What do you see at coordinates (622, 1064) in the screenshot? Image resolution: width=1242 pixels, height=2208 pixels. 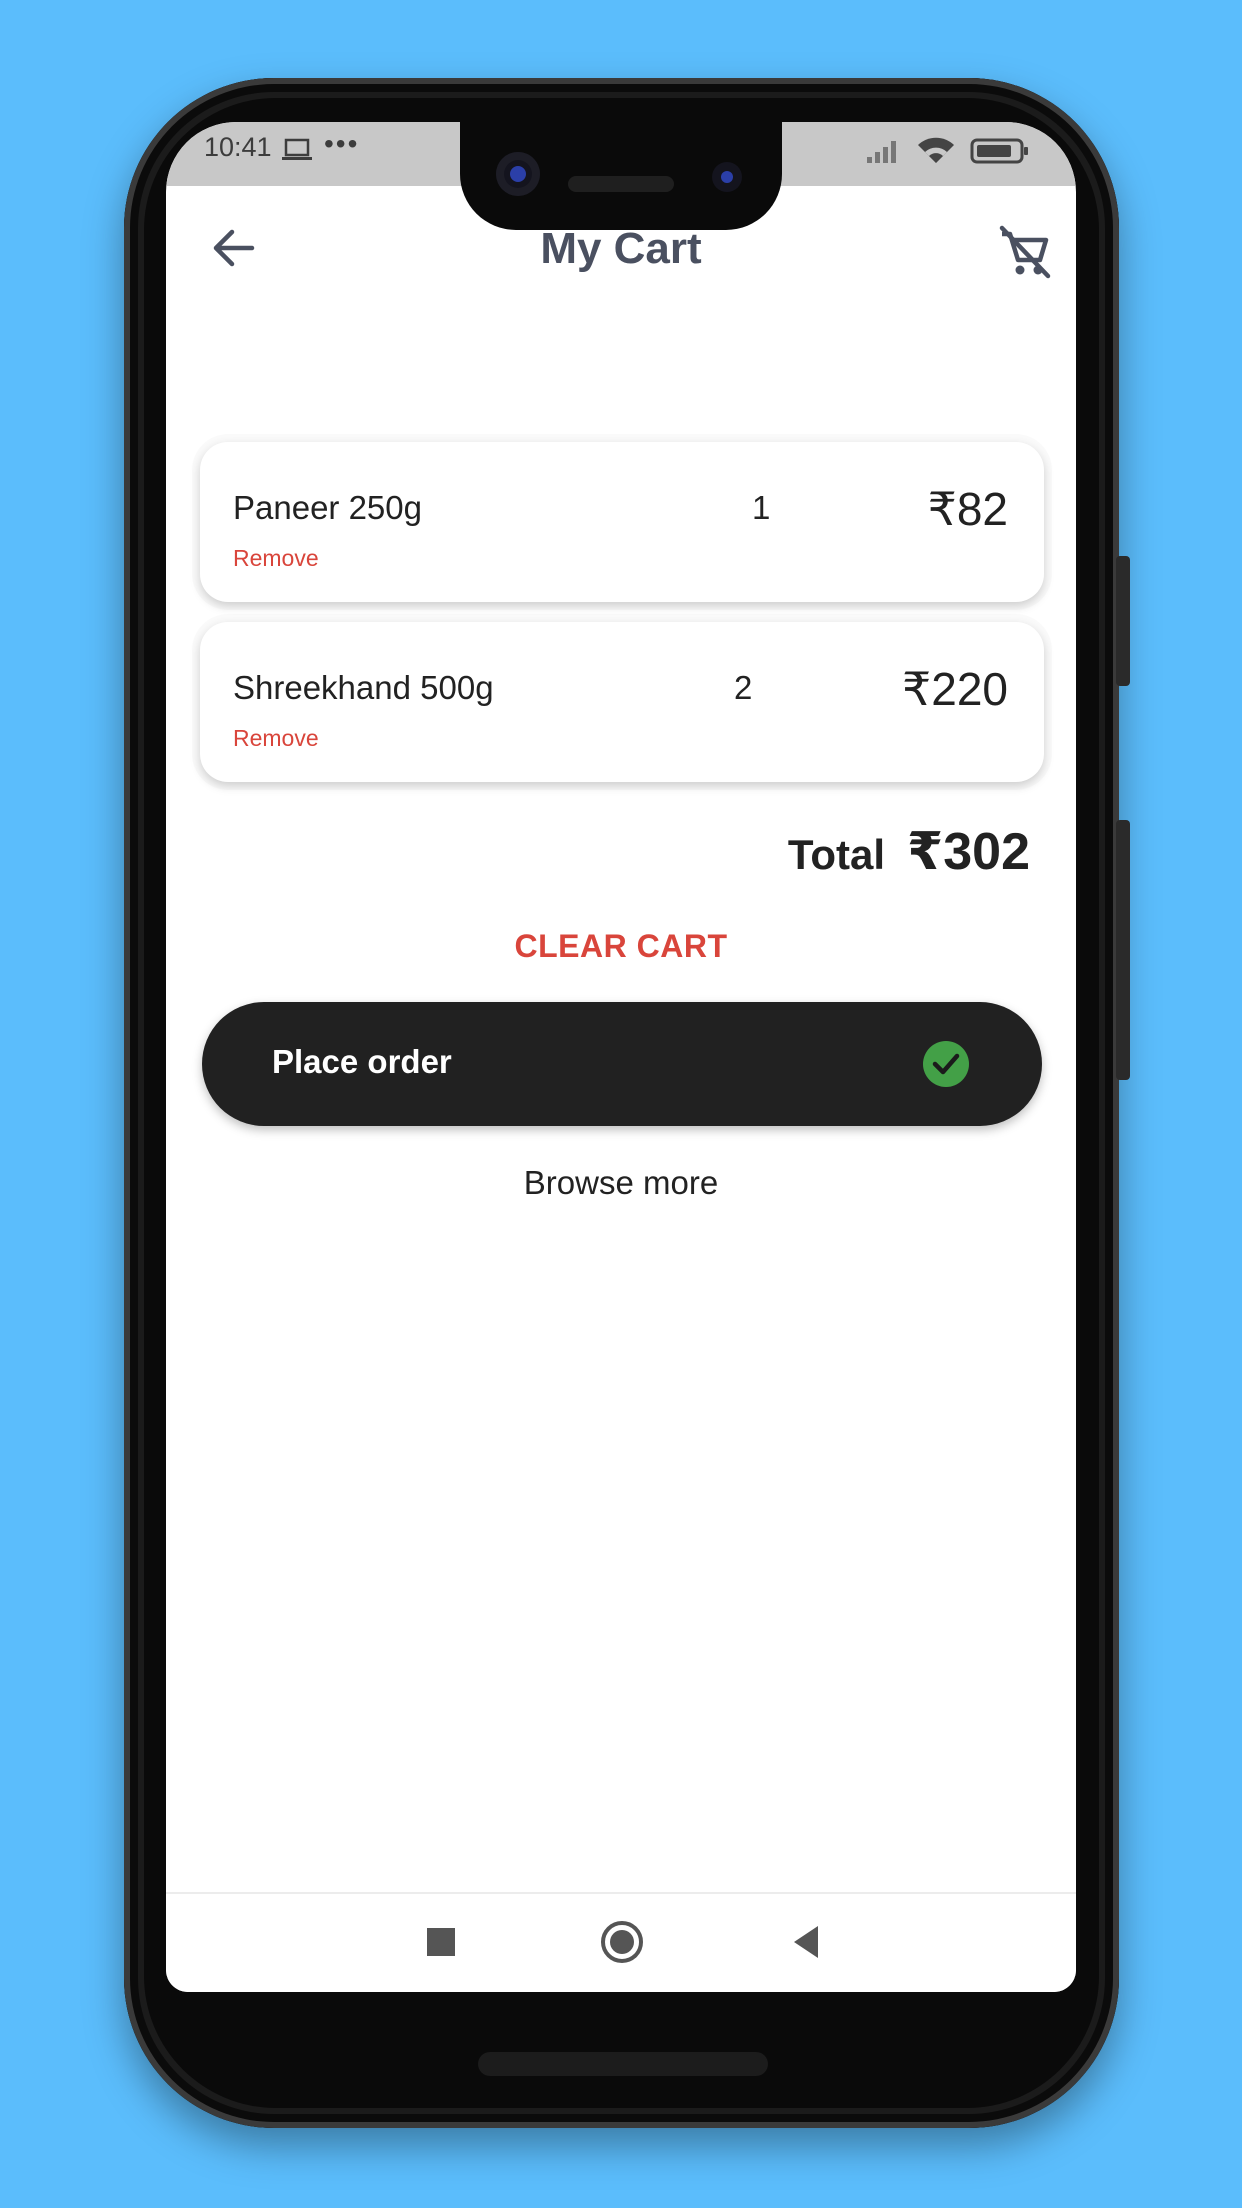 I see `place-order-button: Place order` at bounding box center [622, 1064].